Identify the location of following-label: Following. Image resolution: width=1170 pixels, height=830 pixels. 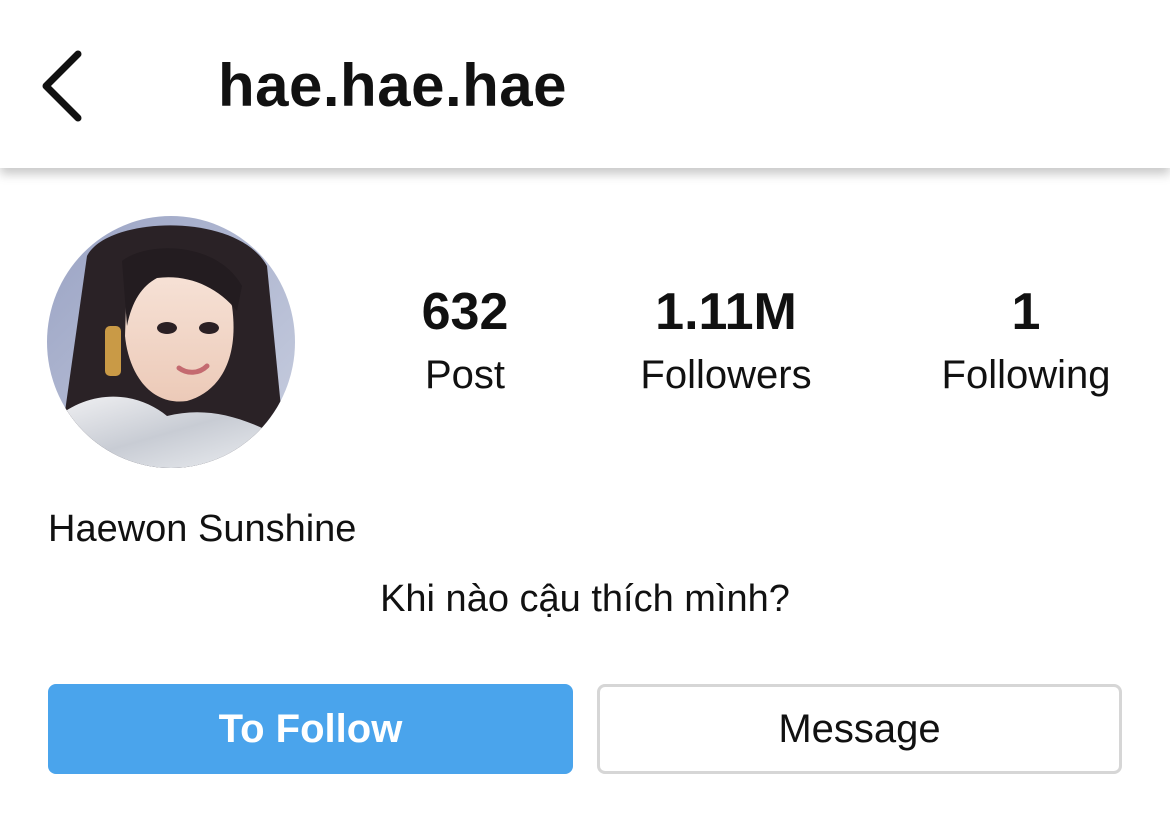
(1026, 375).